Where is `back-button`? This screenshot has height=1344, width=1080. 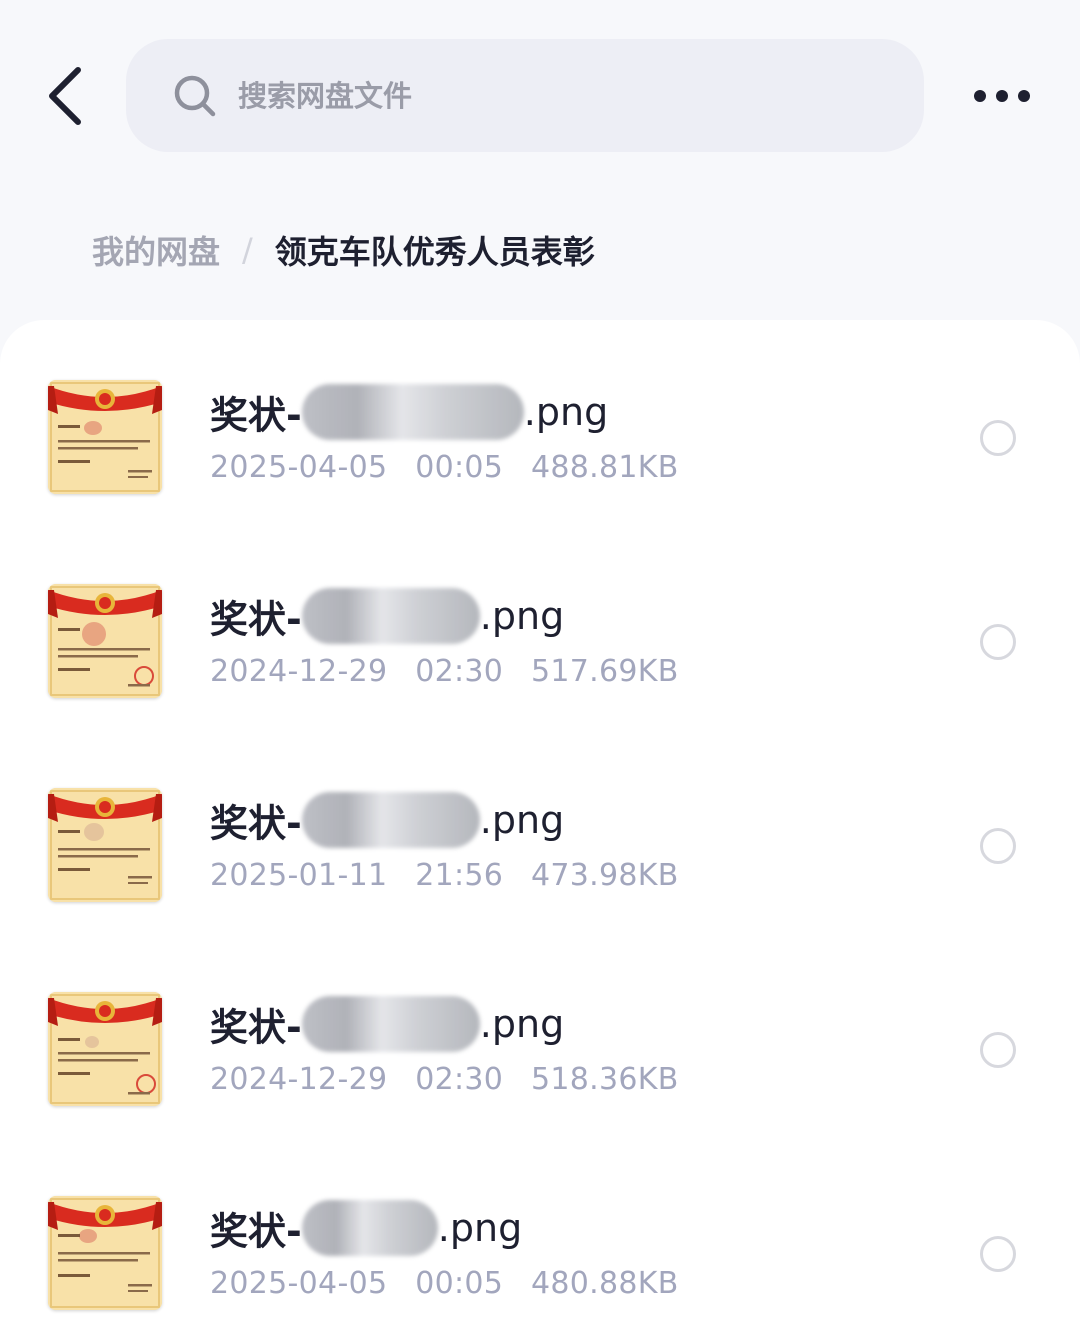 back-button is located at coordinates (70, 96).